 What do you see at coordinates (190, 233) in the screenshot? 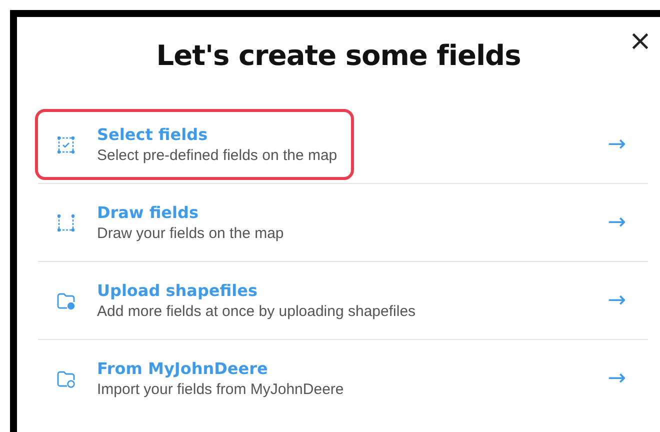
I see `option-description: Draw your fields on the map` at bounding box center [190, 233].